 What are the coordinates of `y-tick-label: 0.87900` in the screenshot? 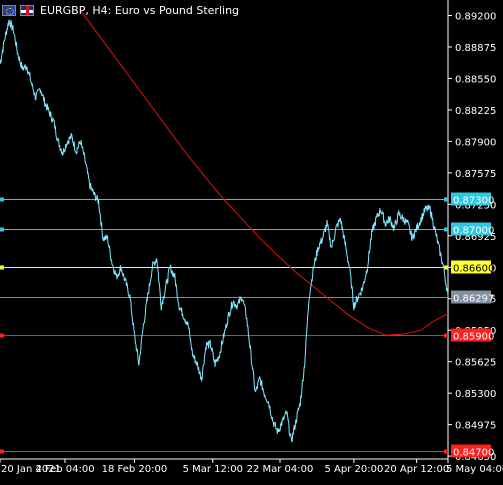 It's located at (475, 142).